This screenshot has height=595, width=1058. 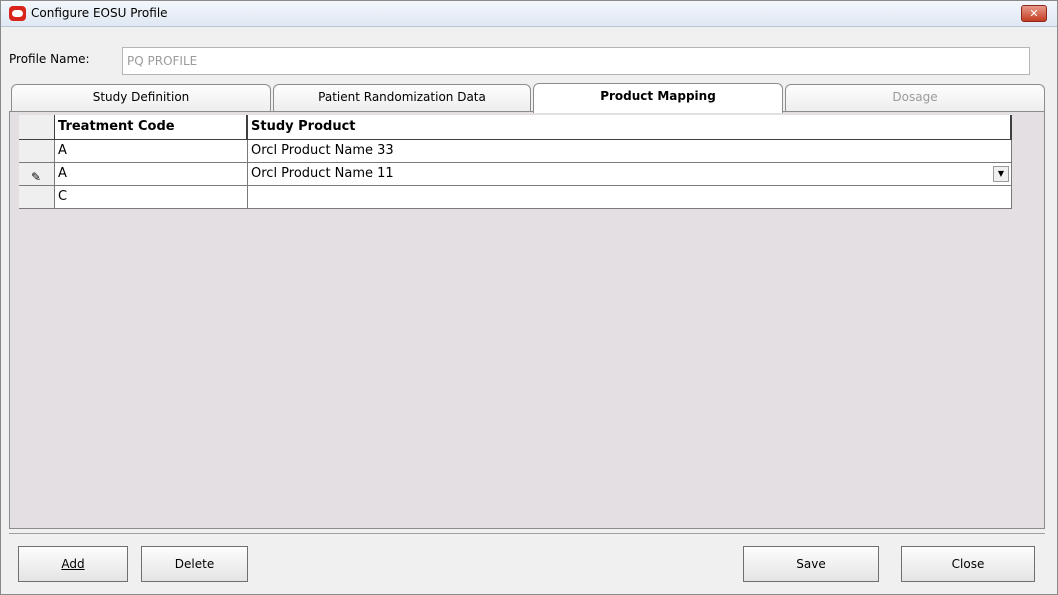 I want to click on close-button-label: Close, so click(x=968, y=564).